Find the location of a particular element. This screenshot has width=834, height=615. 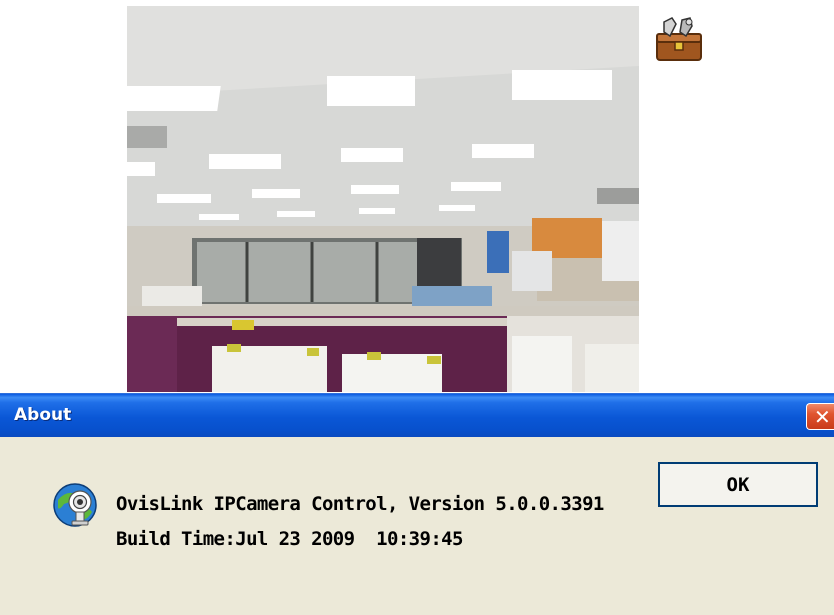

ok-button: OK is located at coordinates (738, 484).